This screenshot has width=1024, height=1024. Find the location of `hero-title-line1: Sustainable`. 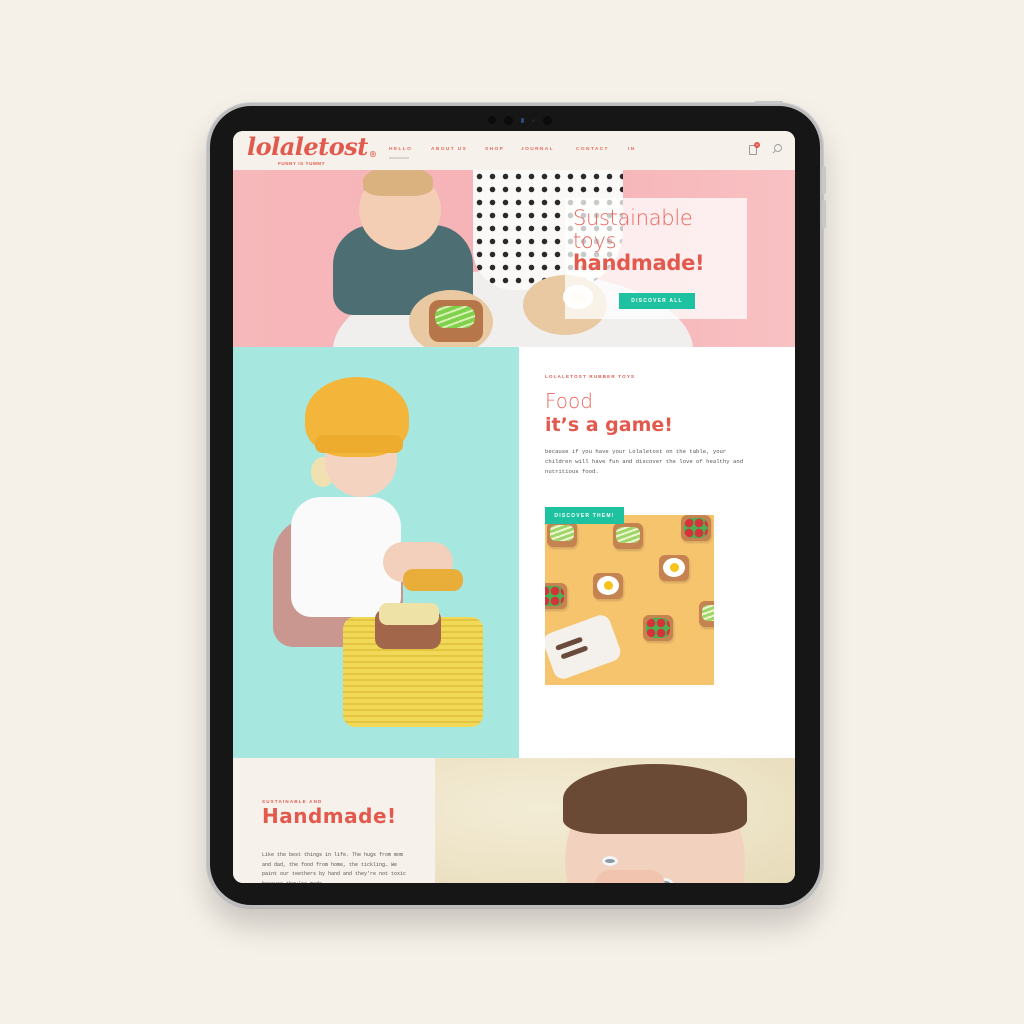

hero-title-line1: Sustainable is located at coordinates (633, 218).